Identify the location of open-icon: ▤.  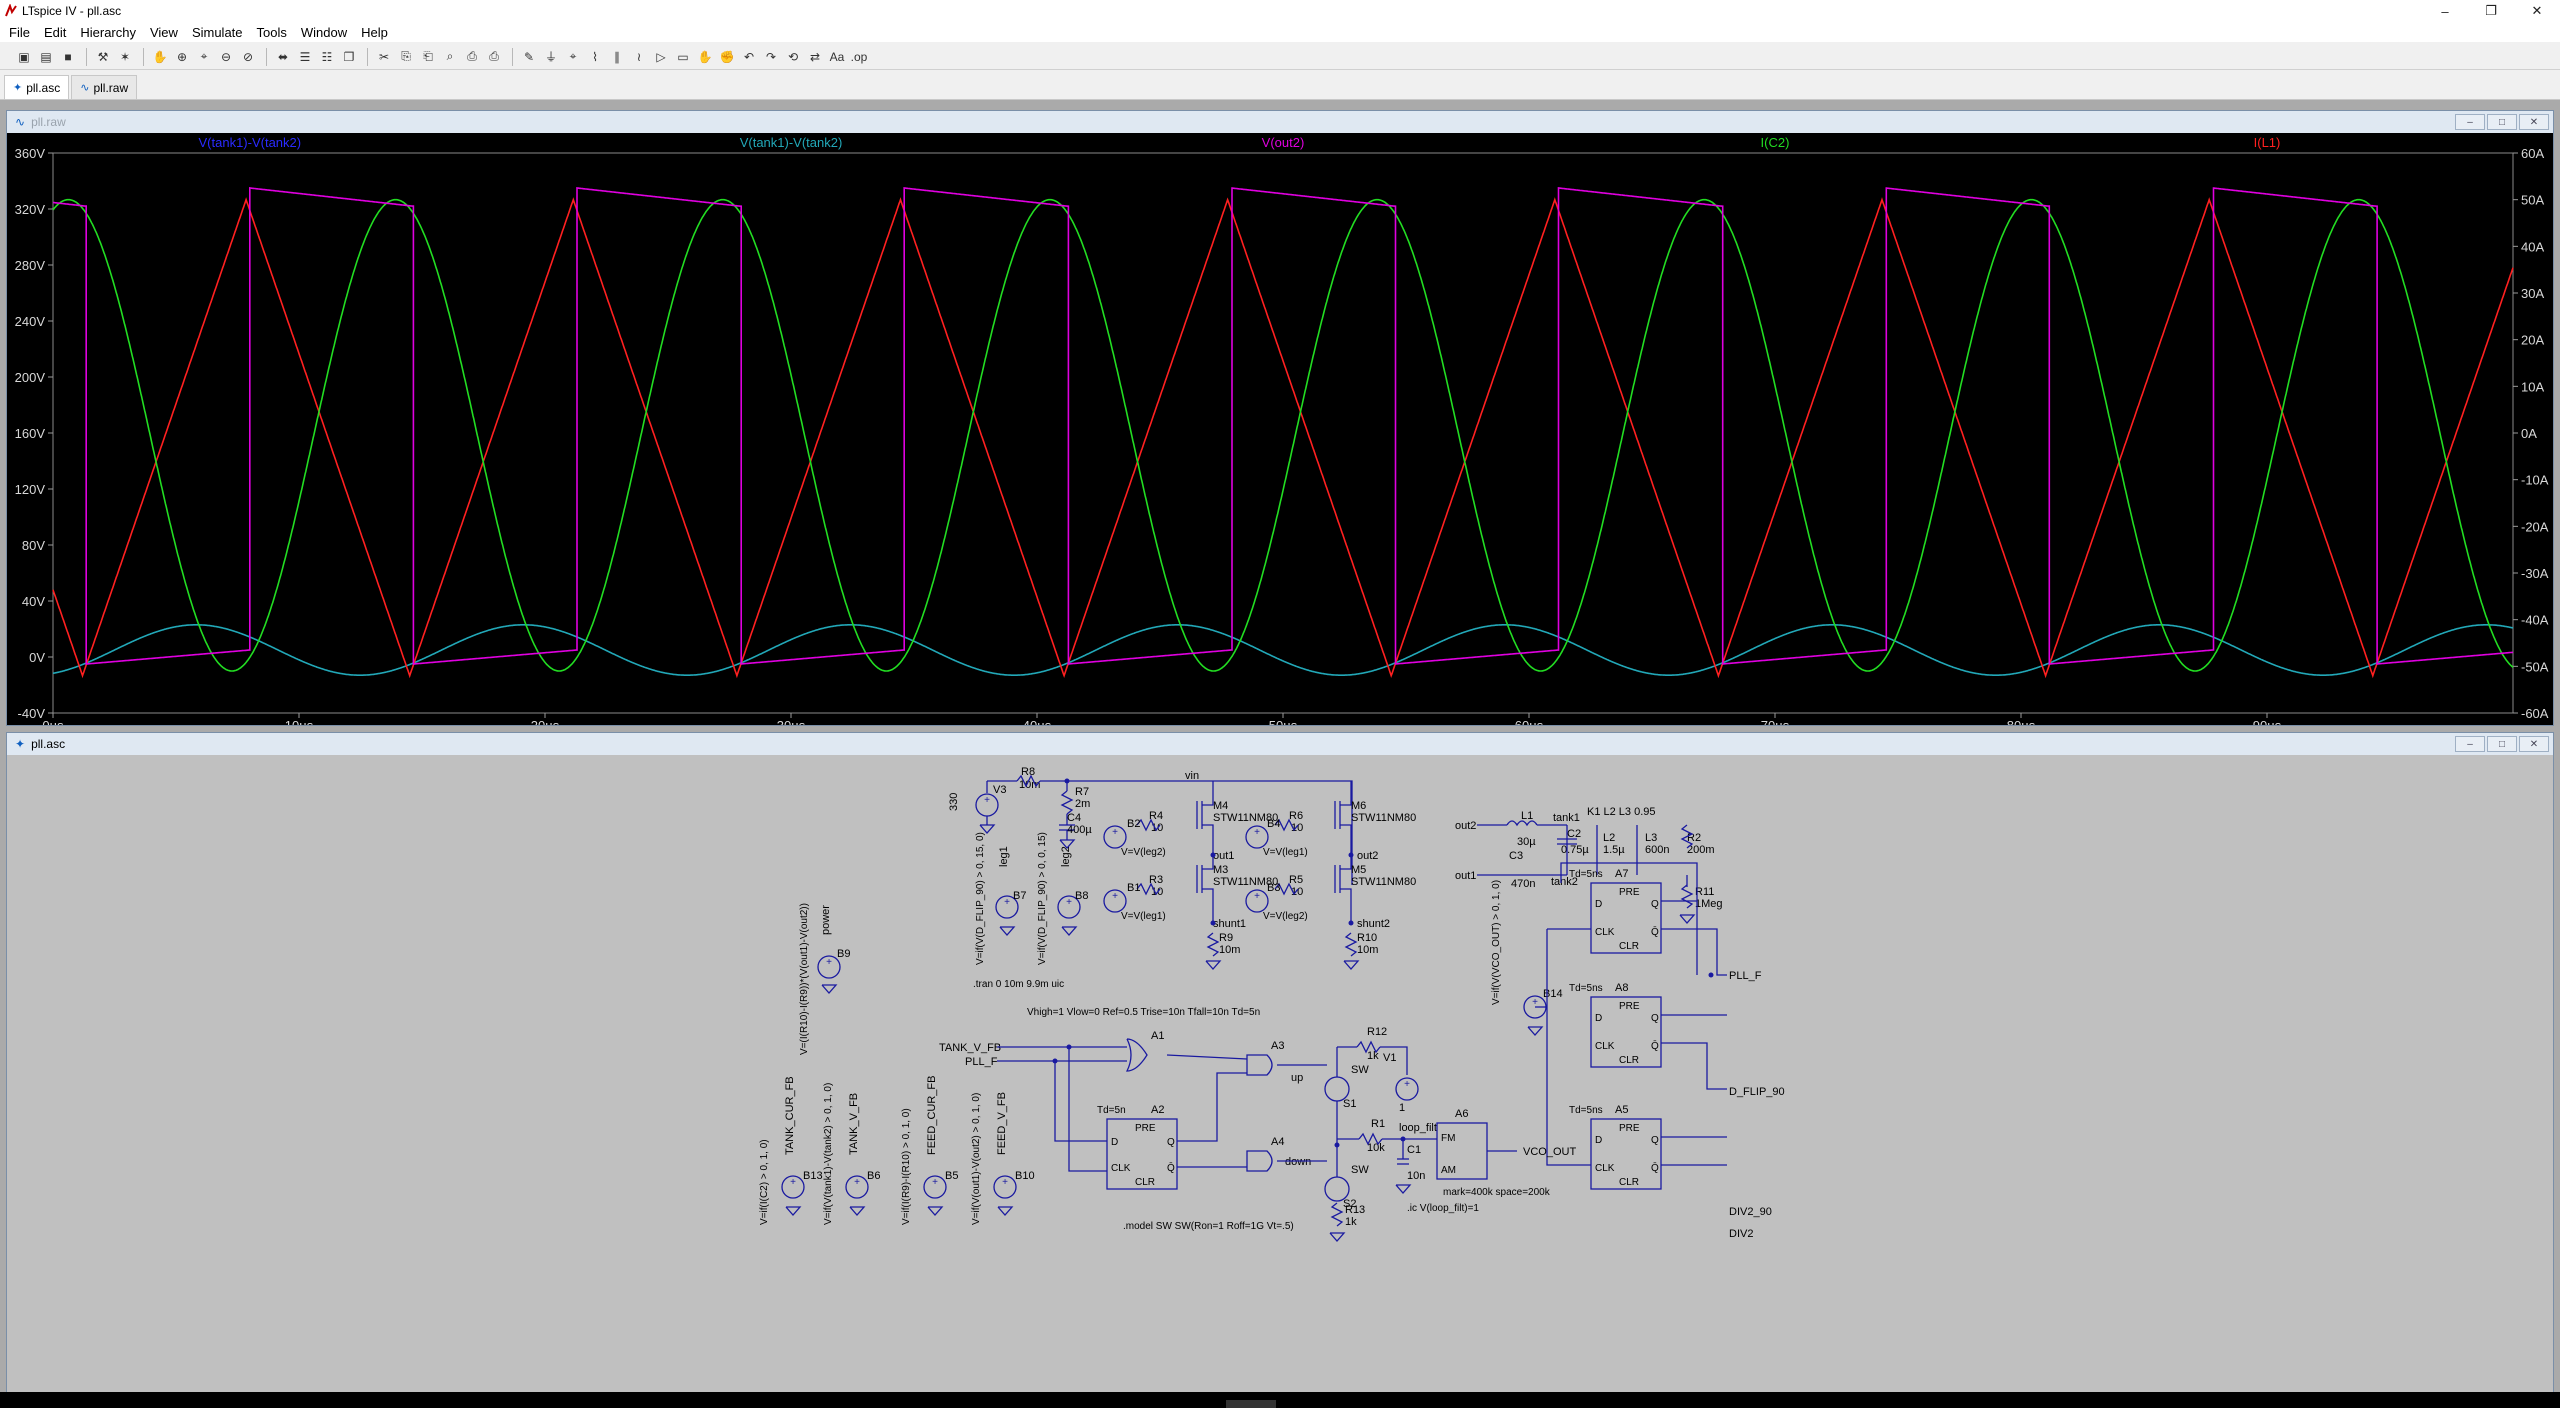
(46, 57).